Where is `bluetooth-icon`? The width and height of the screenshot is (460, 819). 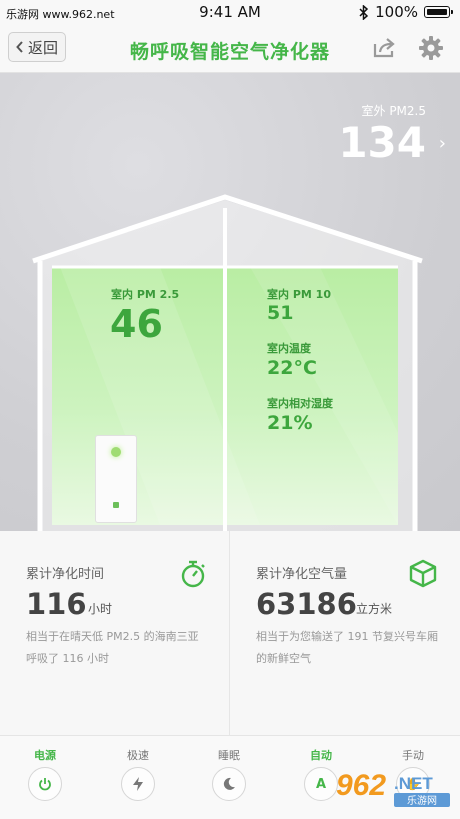
bluetooth-icon is located at coordinates (364, 12).